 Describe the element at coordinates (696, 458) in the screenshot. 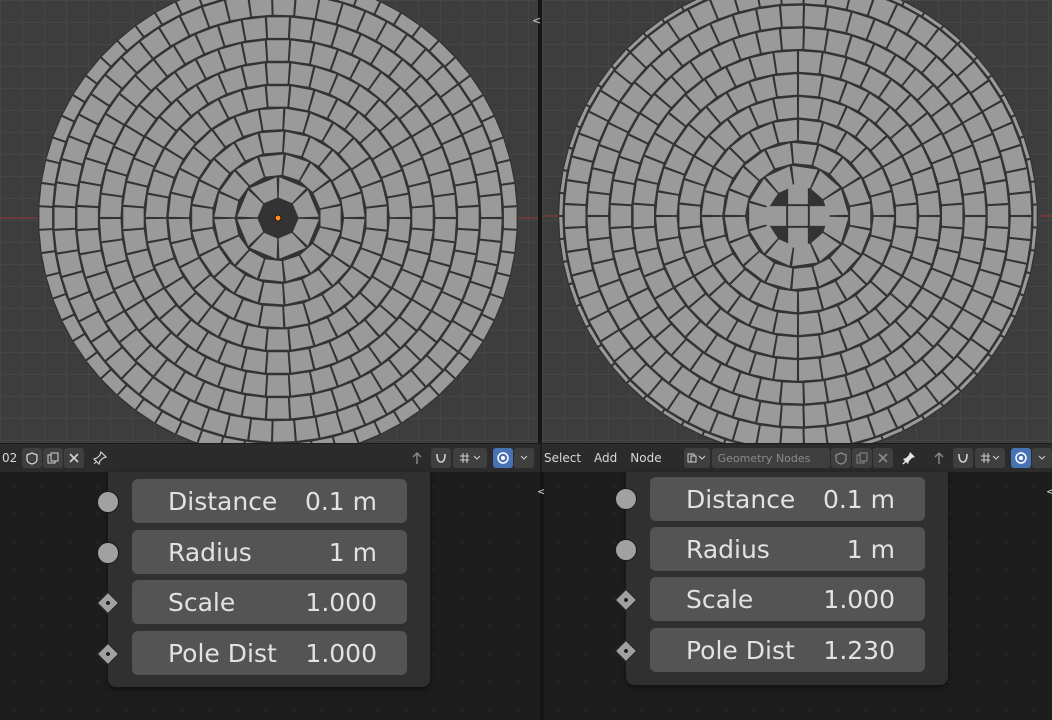

I see `editor-type-icon` at that location.